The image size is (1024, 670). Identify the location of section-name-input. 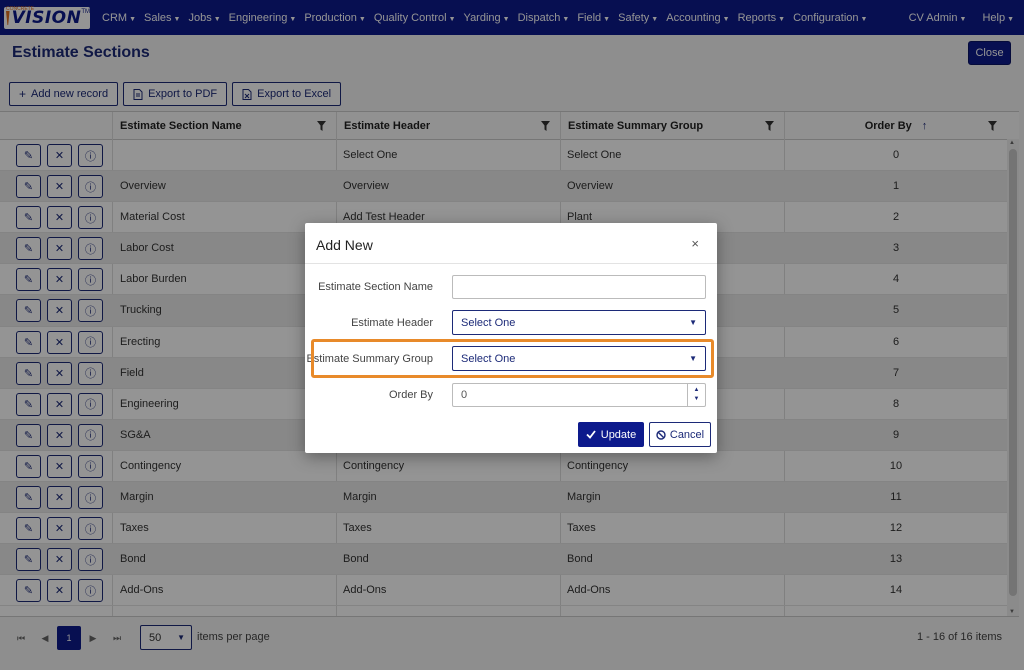
(579, 287).